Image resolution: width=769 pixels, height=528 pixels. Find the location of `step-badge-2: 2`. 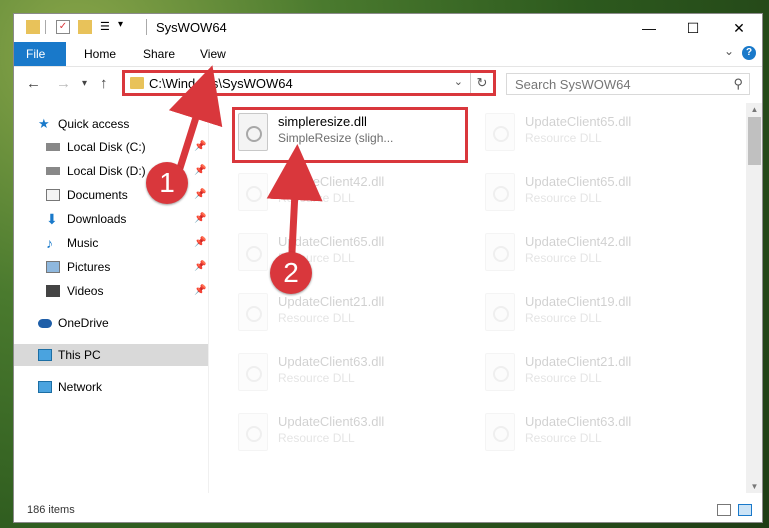

step-badge-2: 2 is located at coordinates (291, 273).